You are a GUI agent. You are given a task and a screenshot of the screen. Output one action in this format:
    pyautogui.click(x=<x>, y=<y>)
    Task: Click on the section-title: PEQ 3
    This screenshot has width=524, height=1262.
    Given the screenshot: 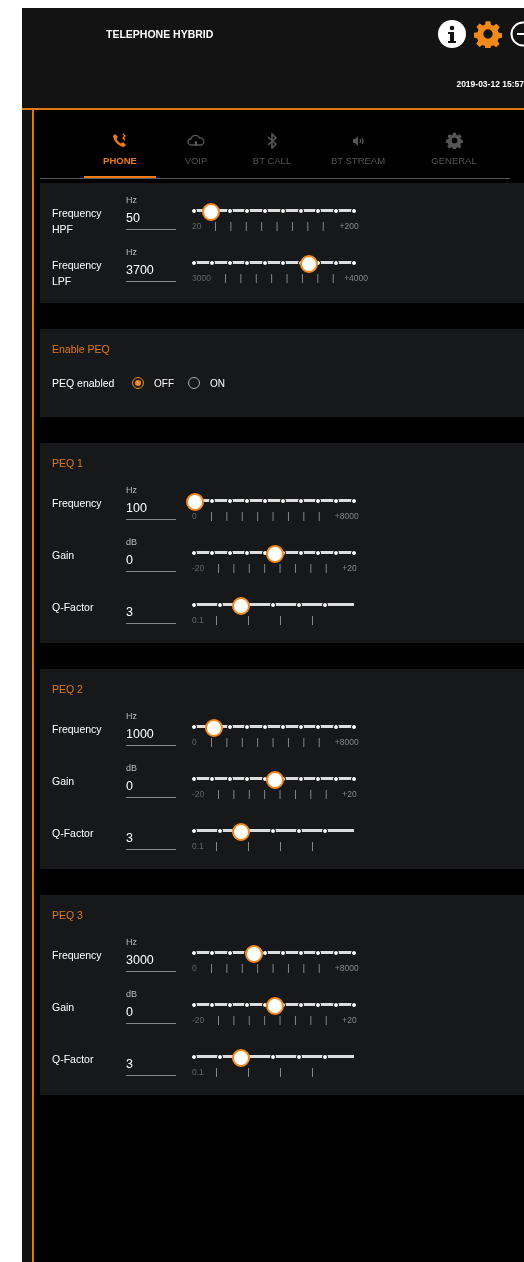 What is the action you would take?
    pyautogui.click(x=68, y=915)
    